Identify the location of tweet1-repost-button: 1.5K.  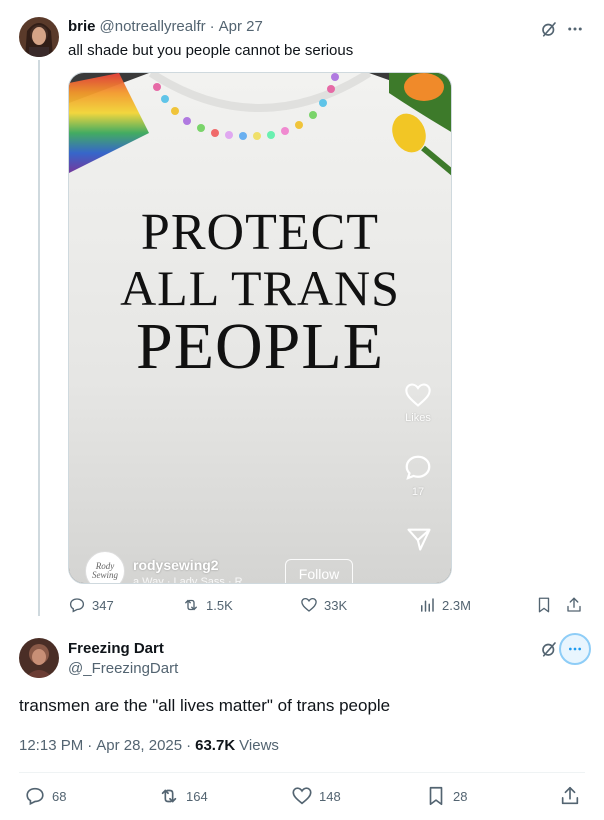
(207, 605).